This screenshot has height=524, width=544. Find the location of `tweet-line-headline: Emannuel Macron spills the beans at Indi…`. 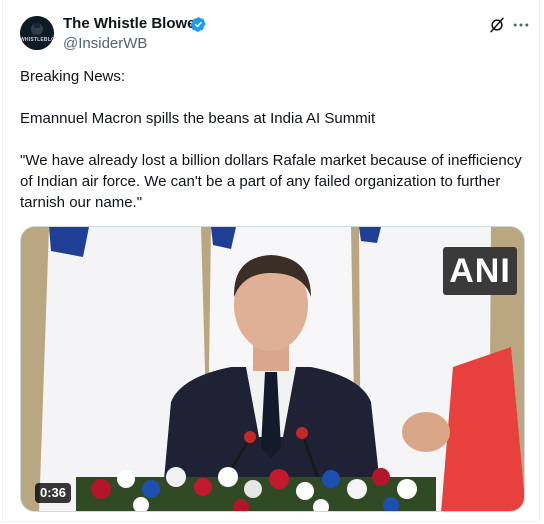

tweet-line-headline: Emannuel Macron spills the beans at Indi… is located at coordinates (198, 118).